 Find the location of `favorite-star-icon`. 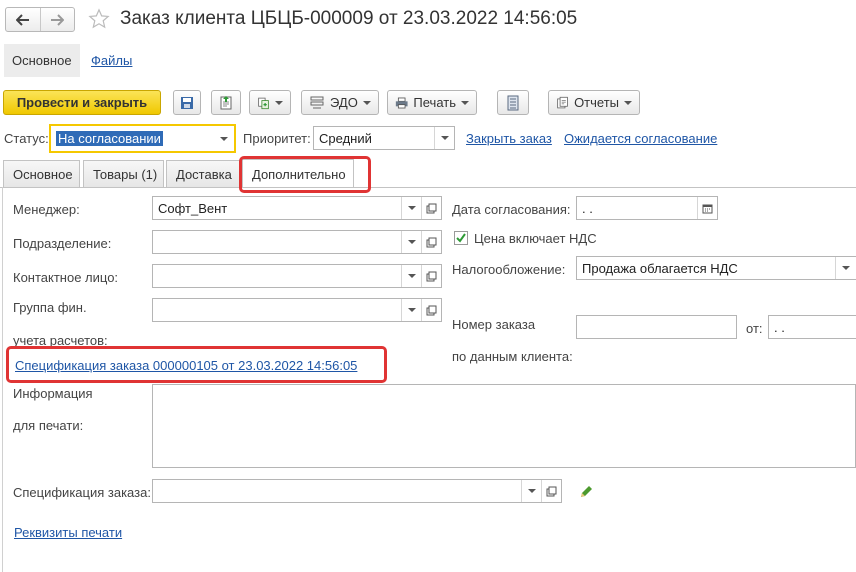

favorite-star-icon is located at coordinates (99, 19).